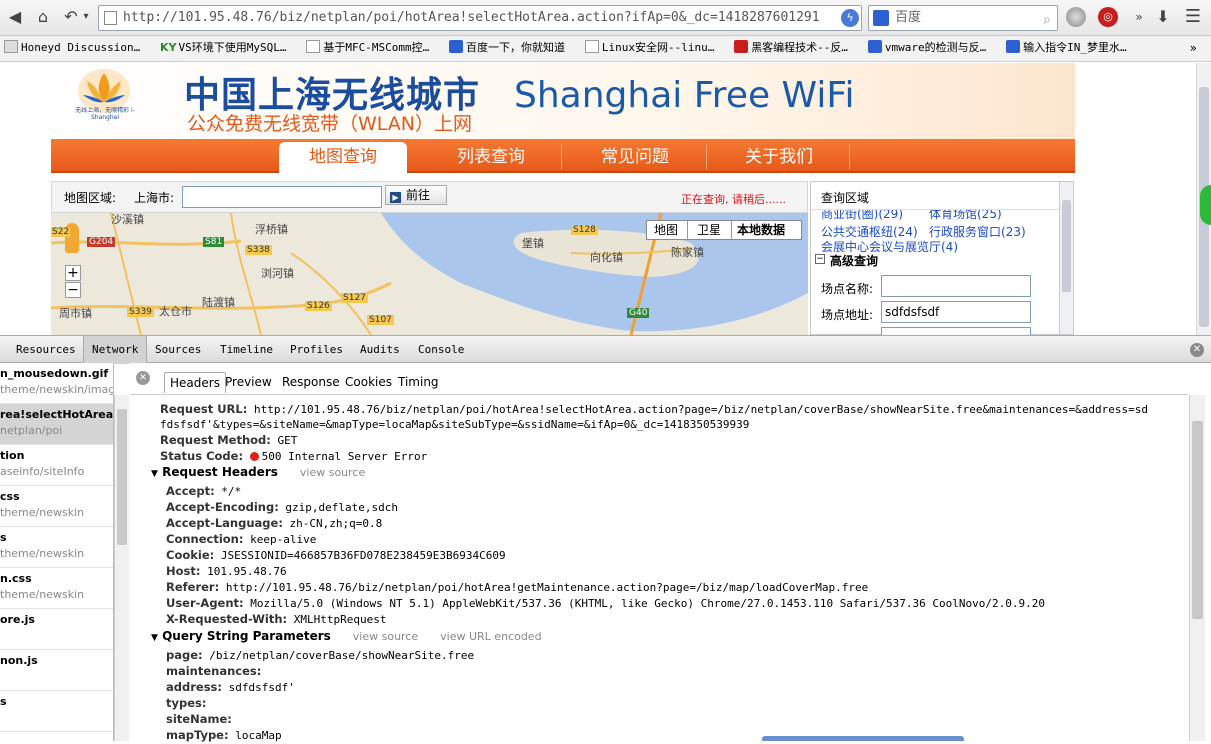 Image resolution: width=1211 pixels, height=744 pixels. Describe the element at coordinates (516, 47) in the screenshot. I see `bookmark-label: 百度一下，你就知道` at that location.